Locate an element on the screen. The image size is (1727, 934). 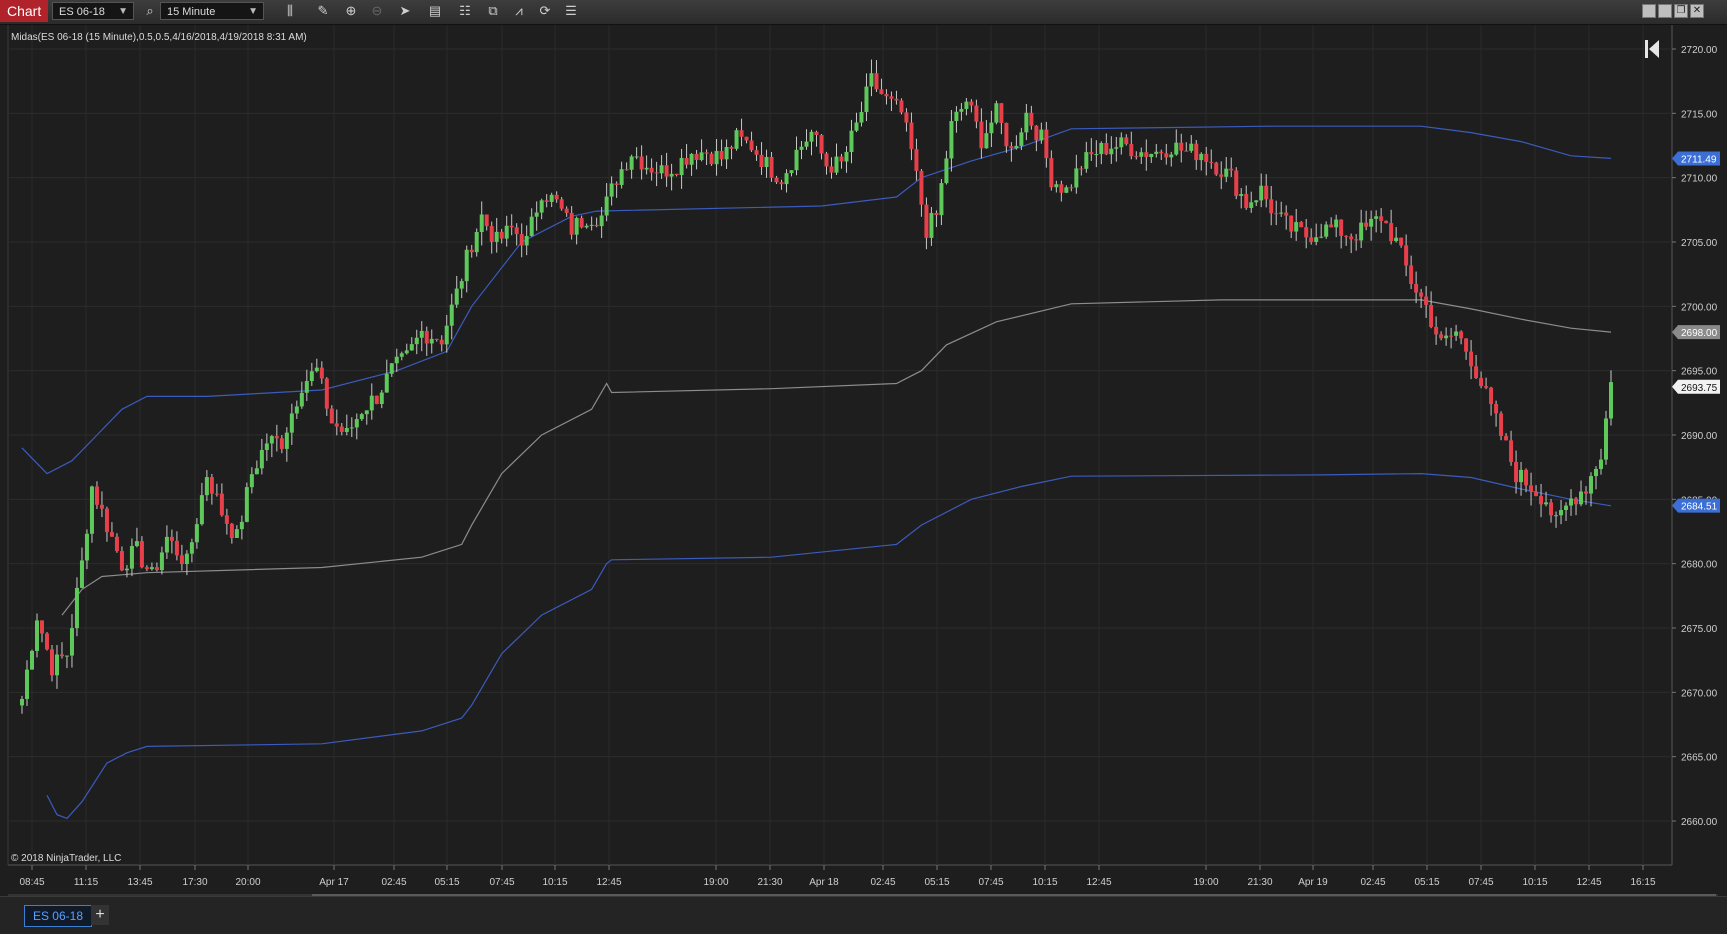
pencil-icon: ✎ is located at coordinates (323, 11).